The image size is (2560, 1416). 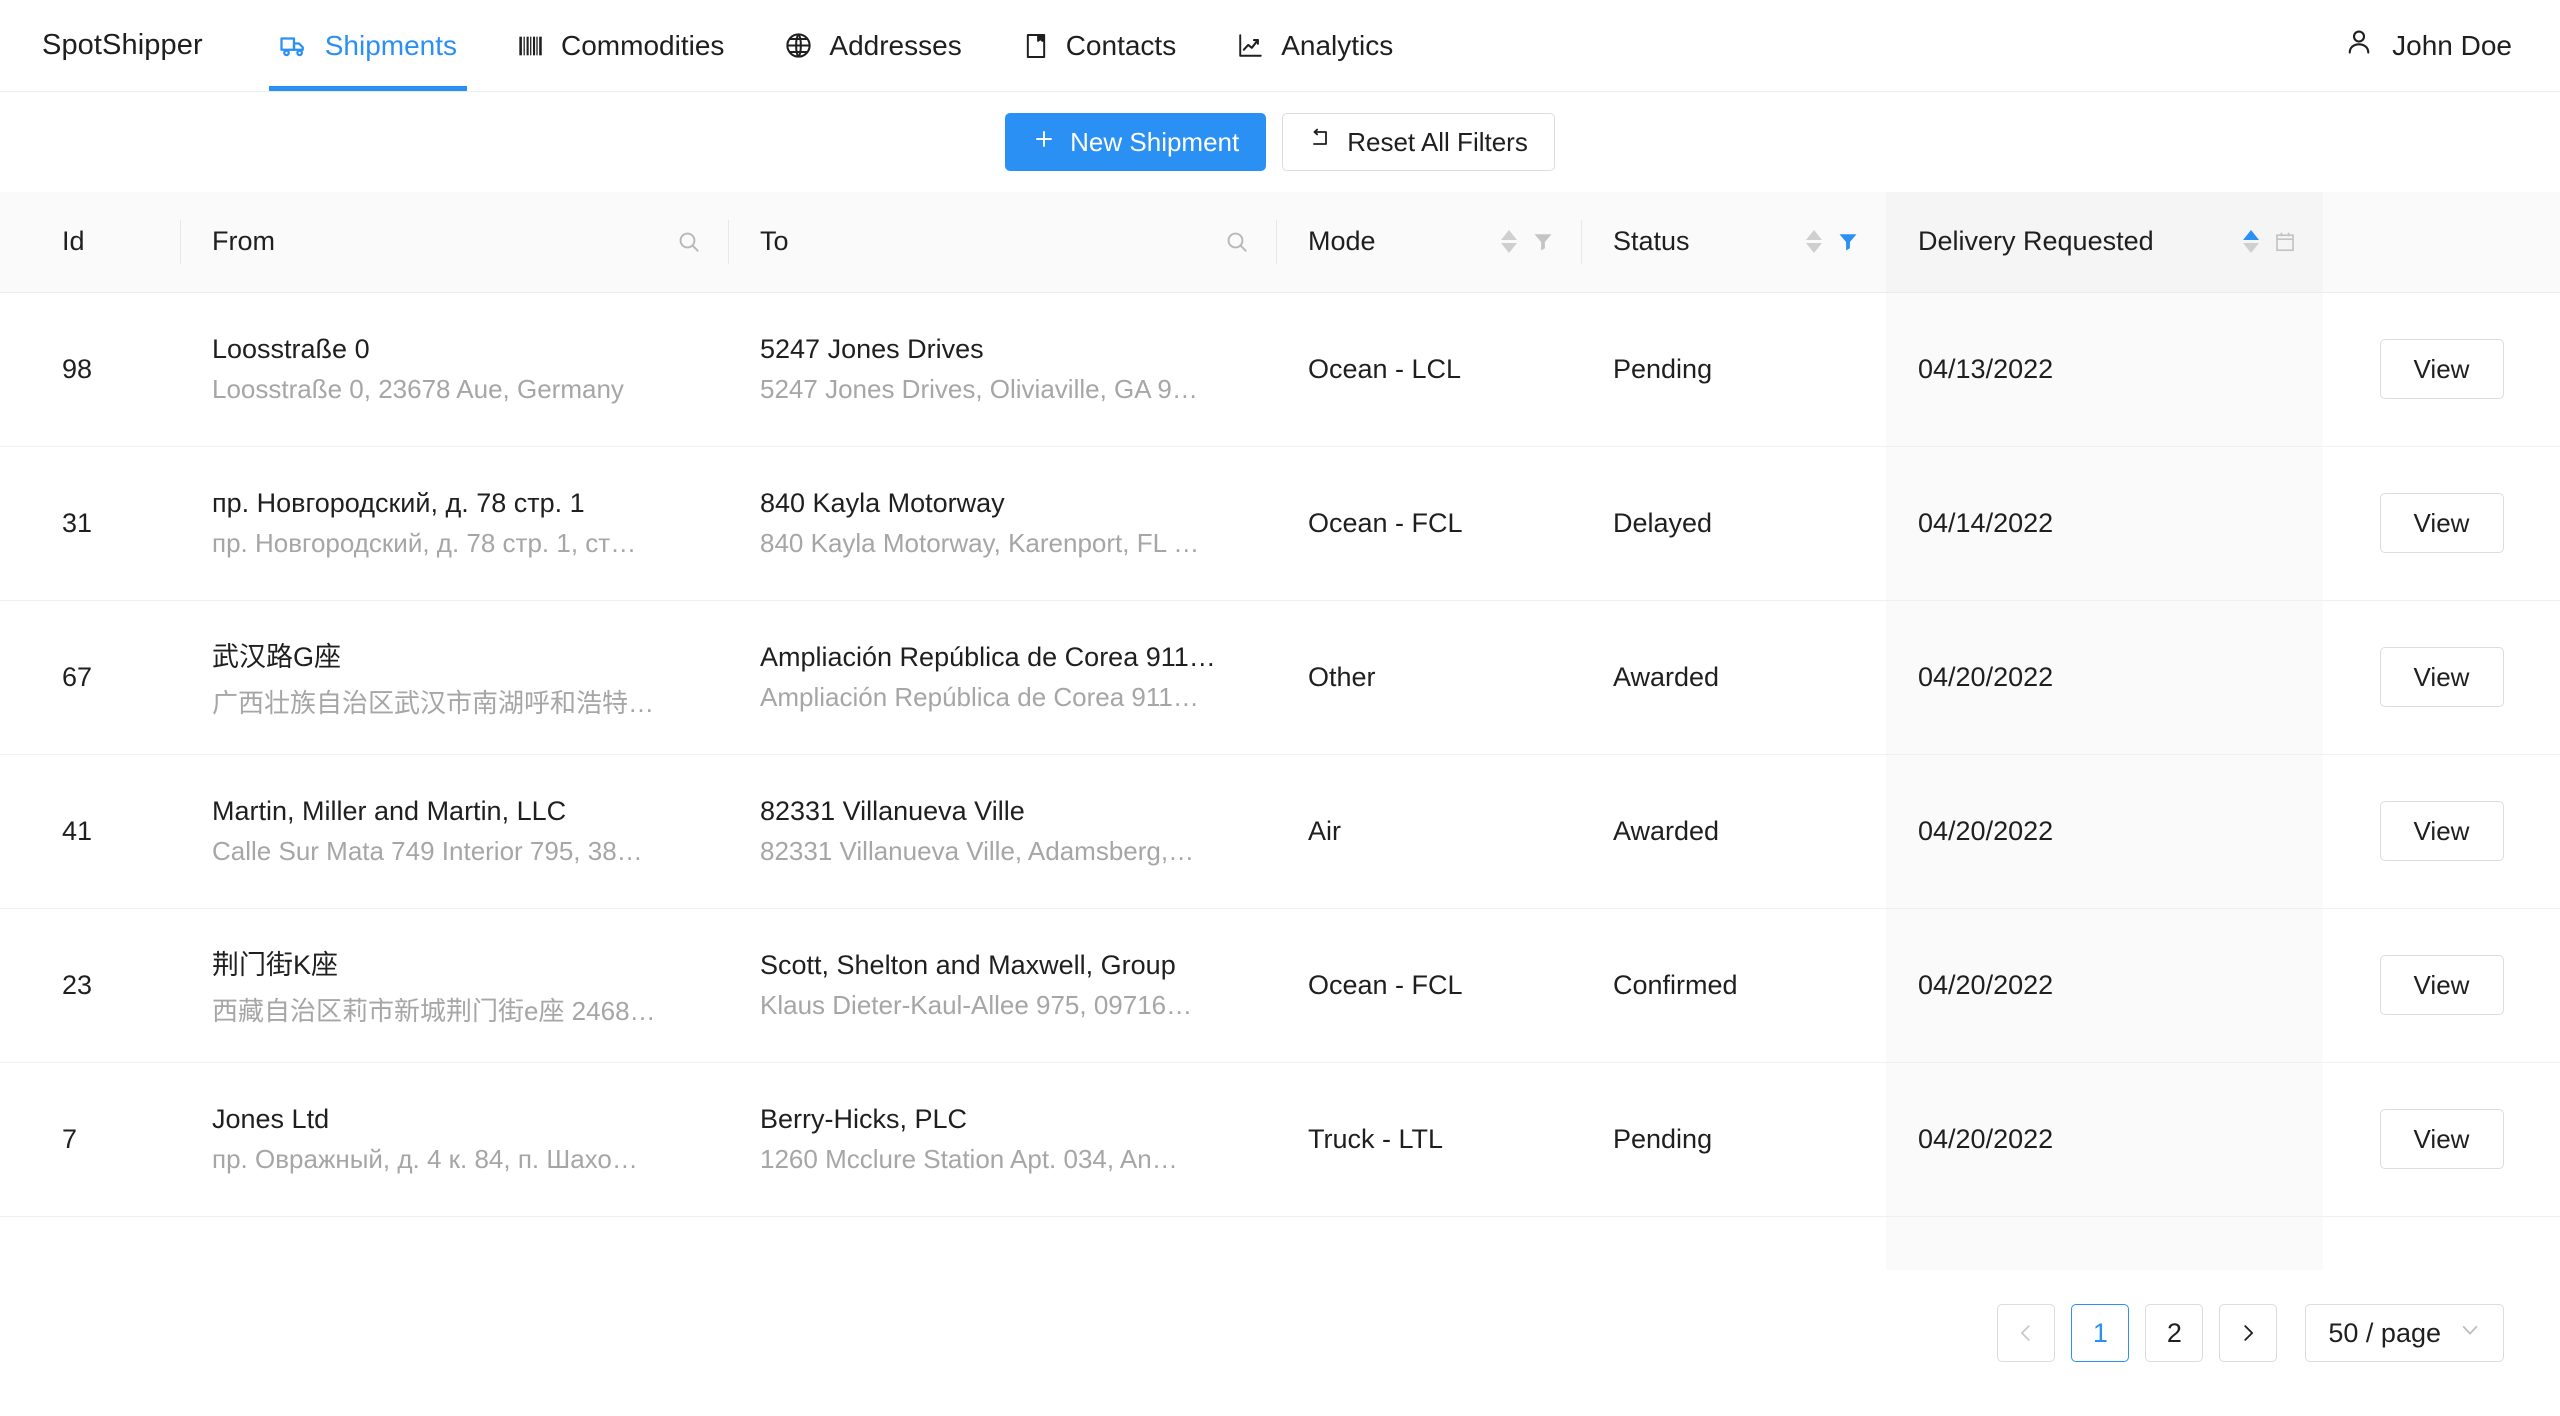 I want to click on nav-label-addresses: Addresses, so click(x=895, y=45).